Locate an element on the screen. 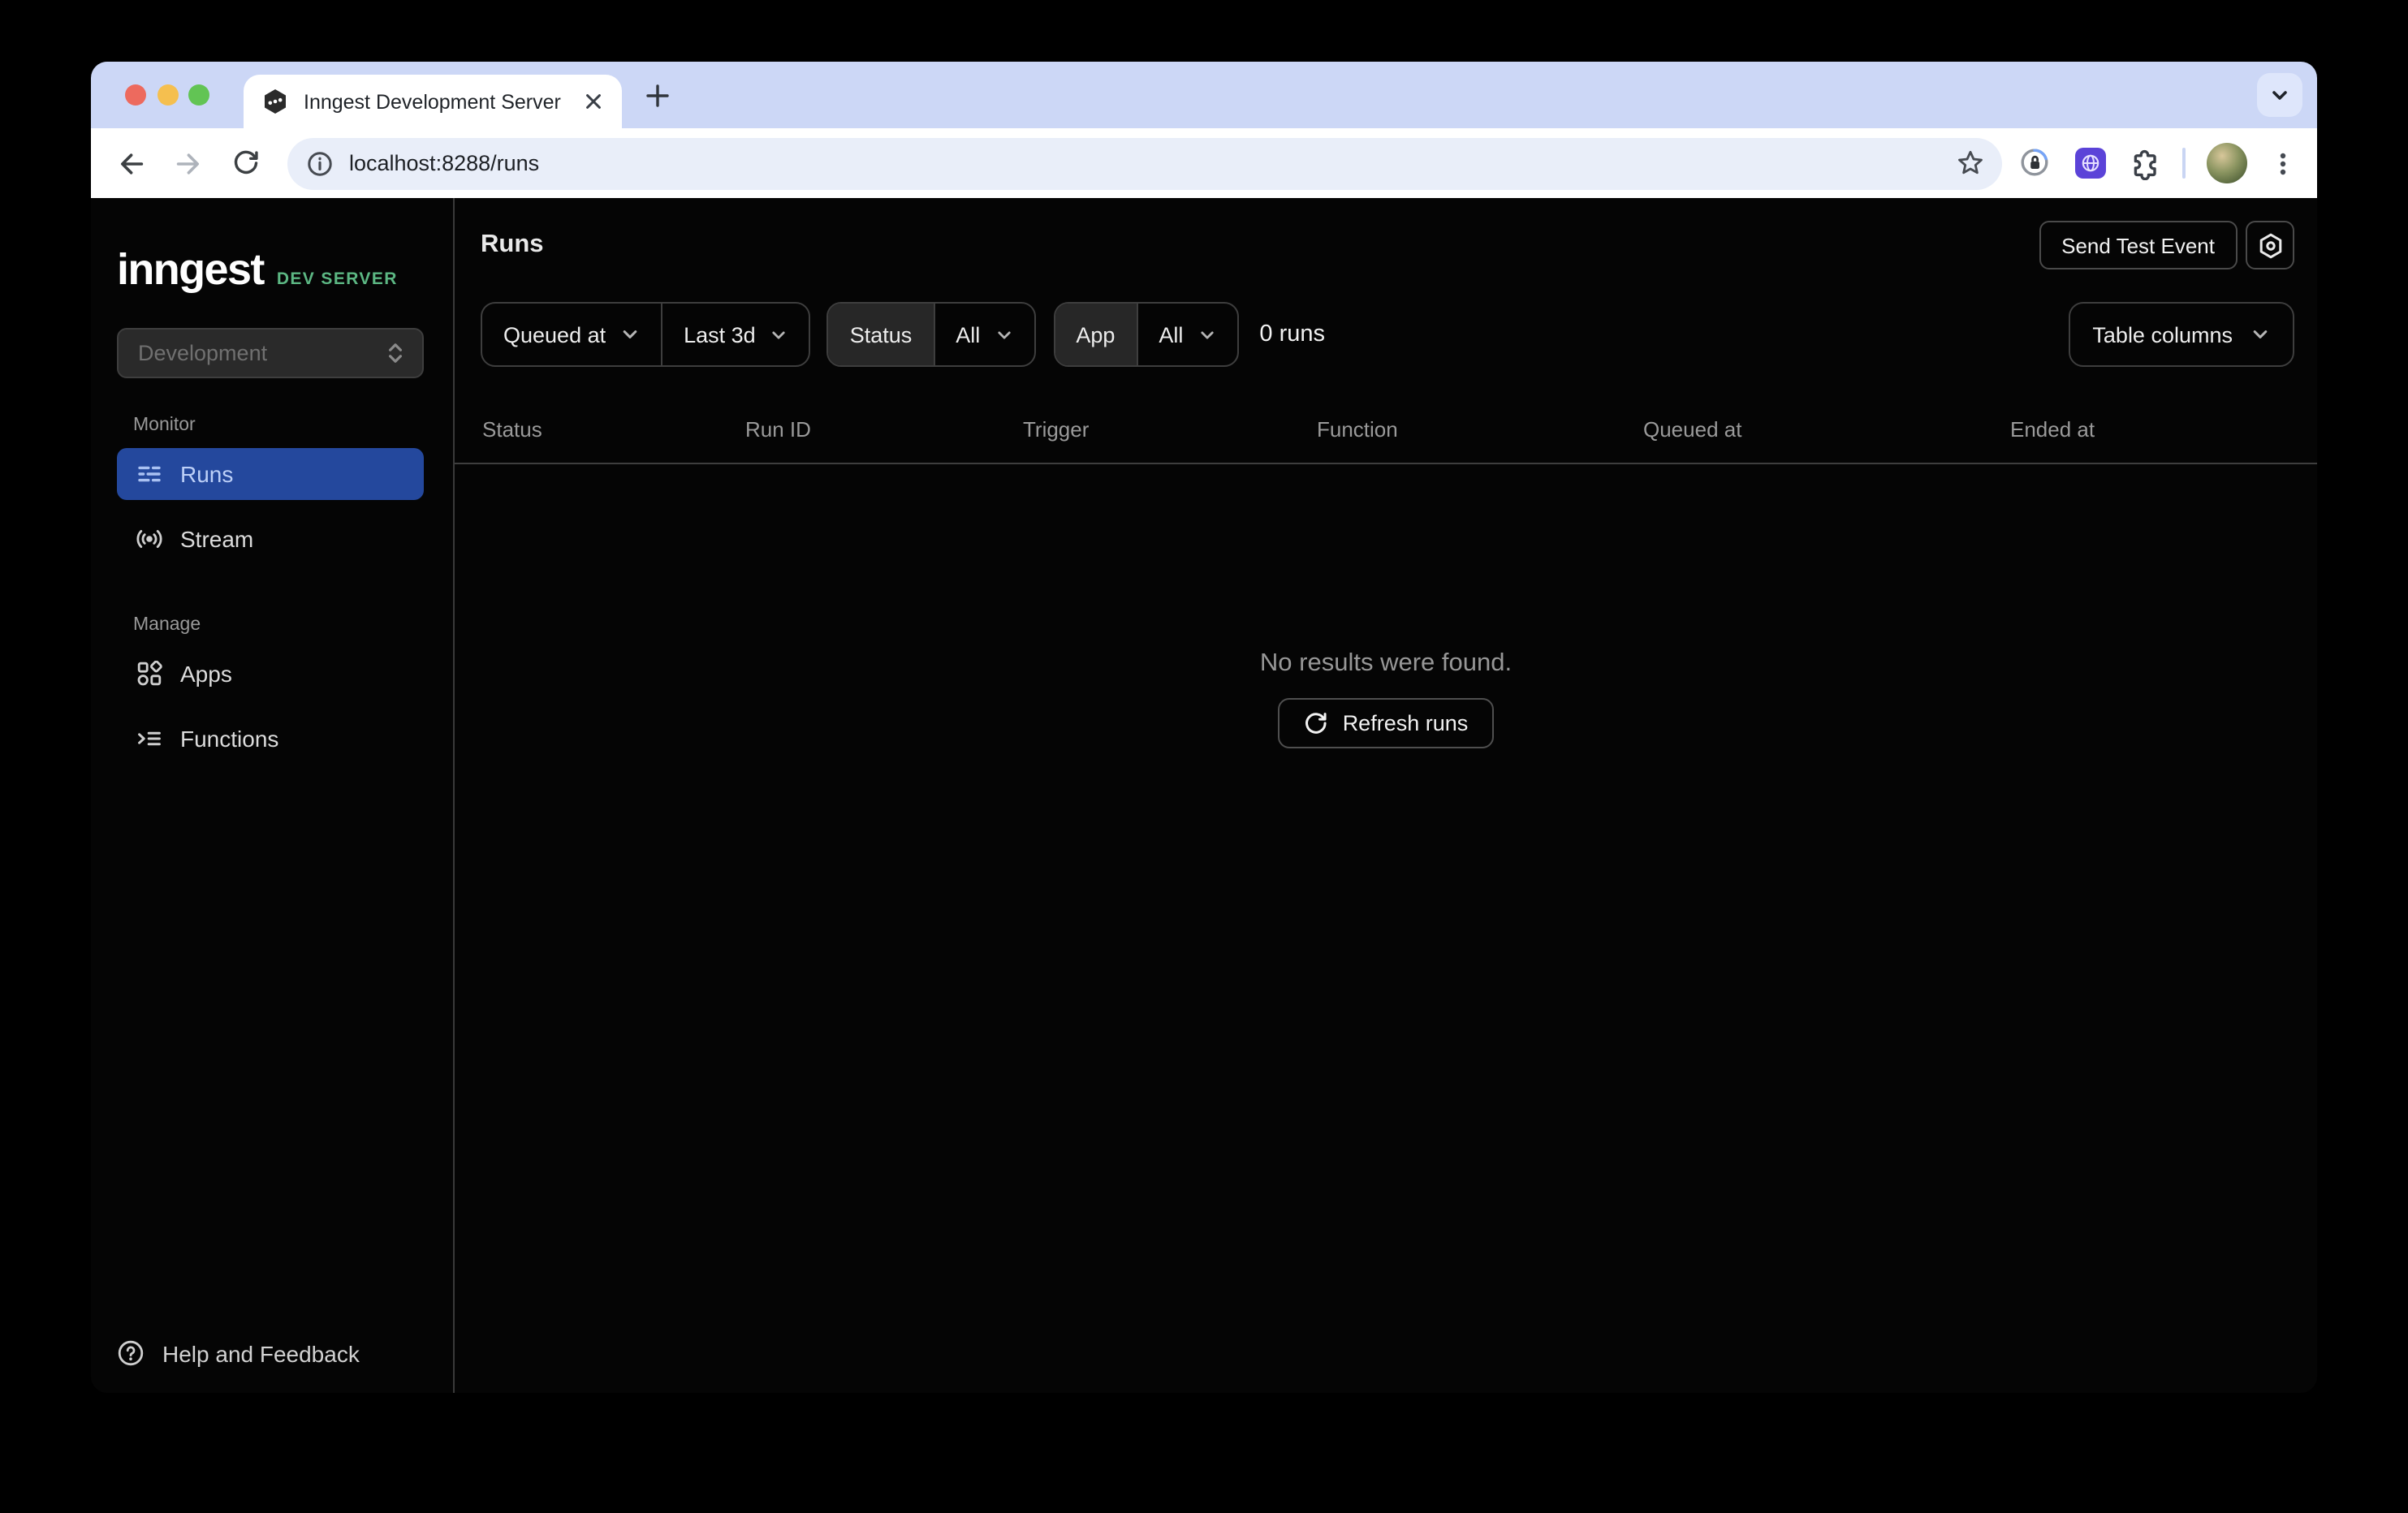 This screenshot has width=2408, height=1513. time-filter: Queued at Last 3d is located at coordinates (646, 334).